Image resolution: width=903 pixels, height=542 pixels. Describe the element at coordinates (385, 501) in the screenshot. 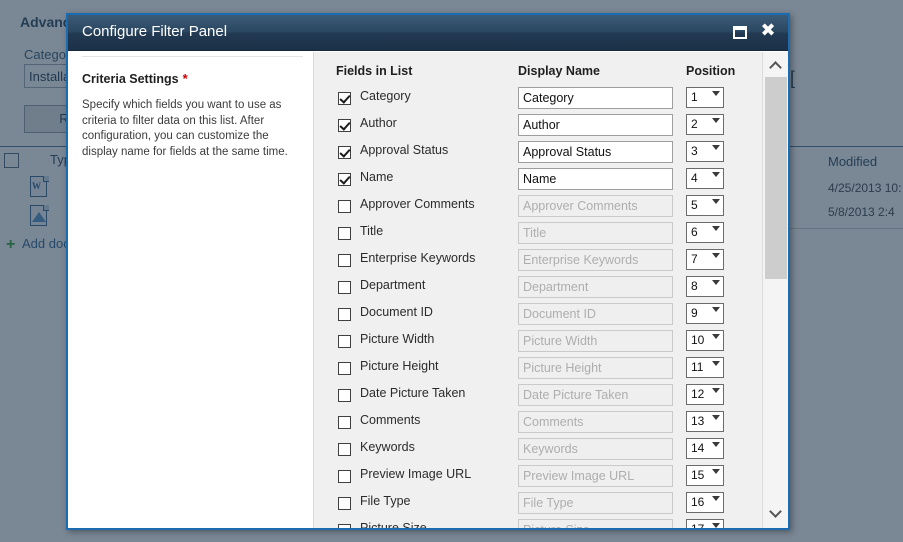

I see `field-label: File Type` at that location.